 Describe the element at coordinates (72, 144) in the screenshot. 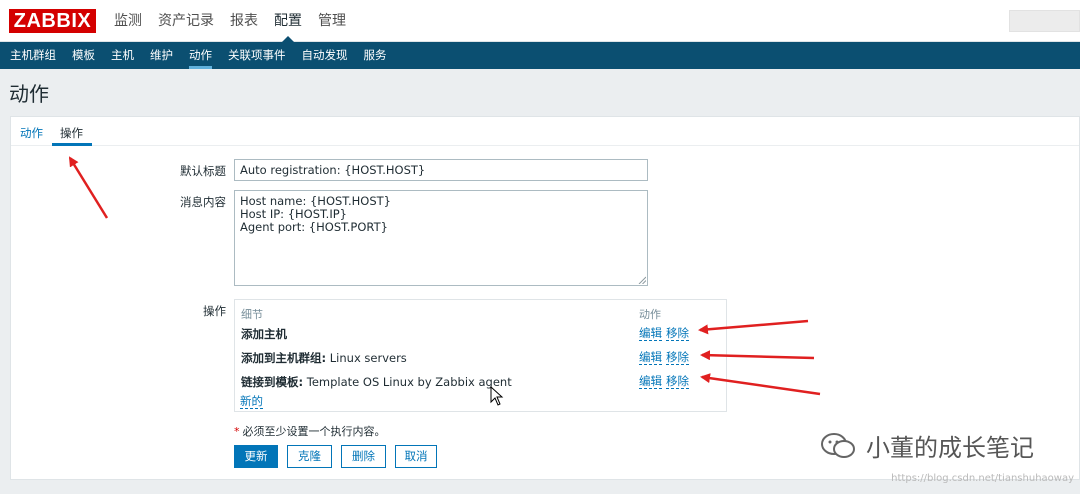

I see `active-tab-indicator` at that location.